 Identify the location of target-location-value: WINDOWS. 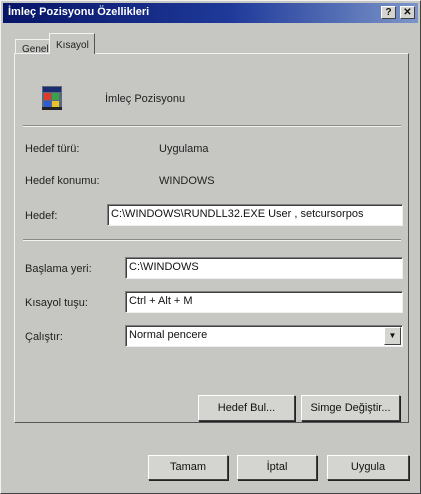
(187, 181).